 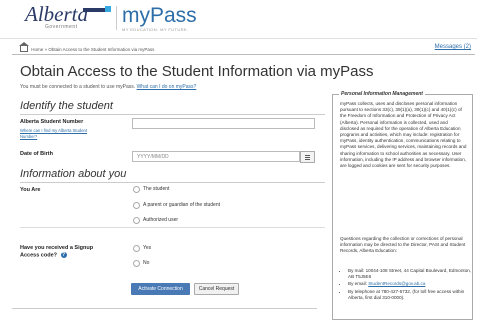 What do you see at coordinates (172, 182) in the screenshot?
I see `about-divider` at bounding box center [172, 182].